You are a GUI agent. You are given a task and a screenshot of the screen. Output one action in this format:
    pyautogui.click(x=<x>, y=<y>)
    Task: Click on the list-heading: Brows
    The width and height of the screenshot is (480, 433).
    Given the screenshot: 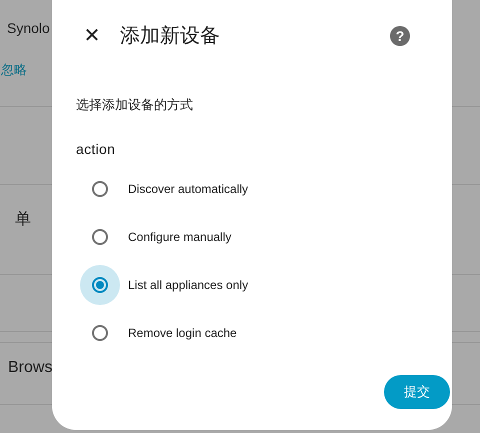 What is the action you would take?
    pyautogui.click(x=30, y=368)
    